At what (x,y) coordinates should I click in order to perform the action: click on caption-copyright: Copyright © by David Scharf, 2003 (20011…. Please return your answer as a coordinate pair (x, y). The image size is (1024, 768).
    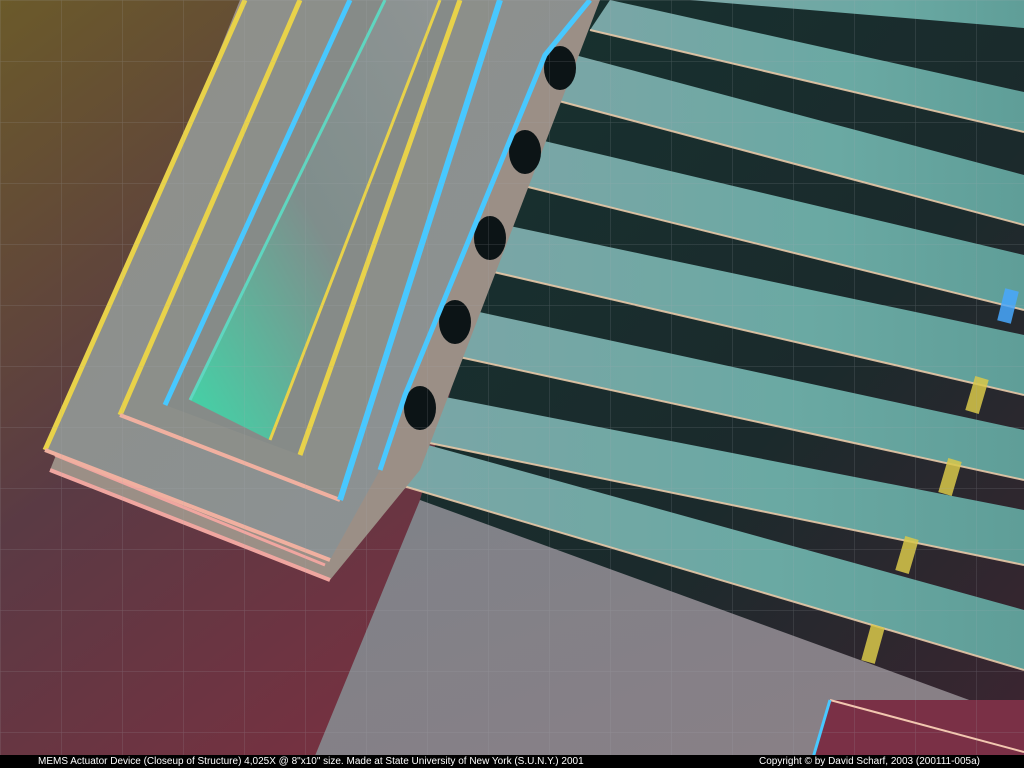
    Looking at the image, I should click on (870, 761).